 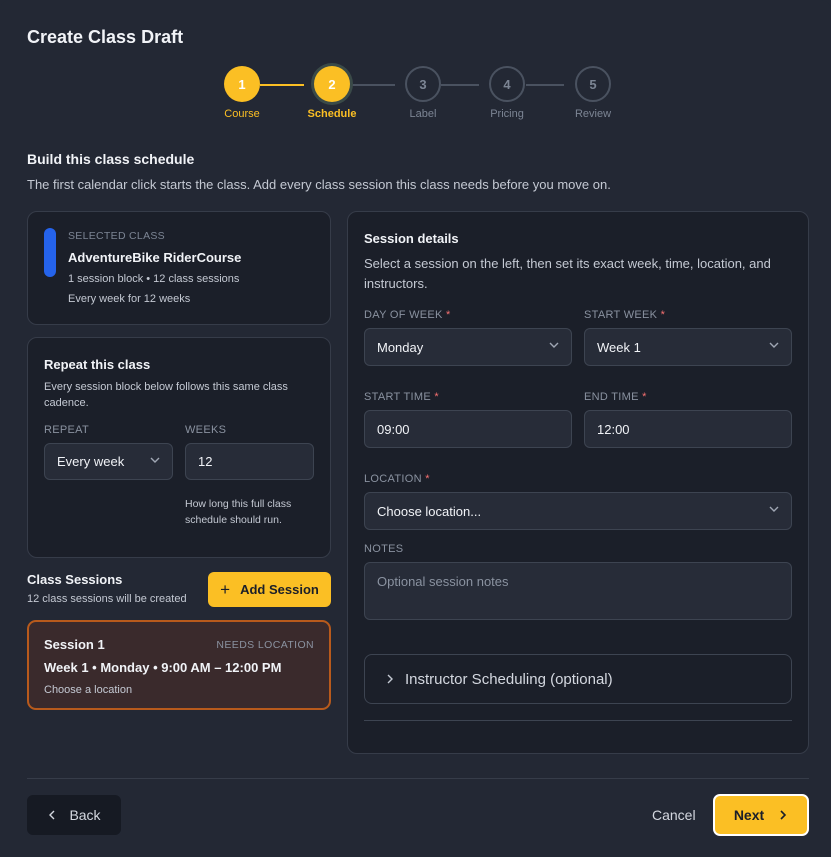 I want to click on location-label: LOCATION *, so click(x=397, y=479).